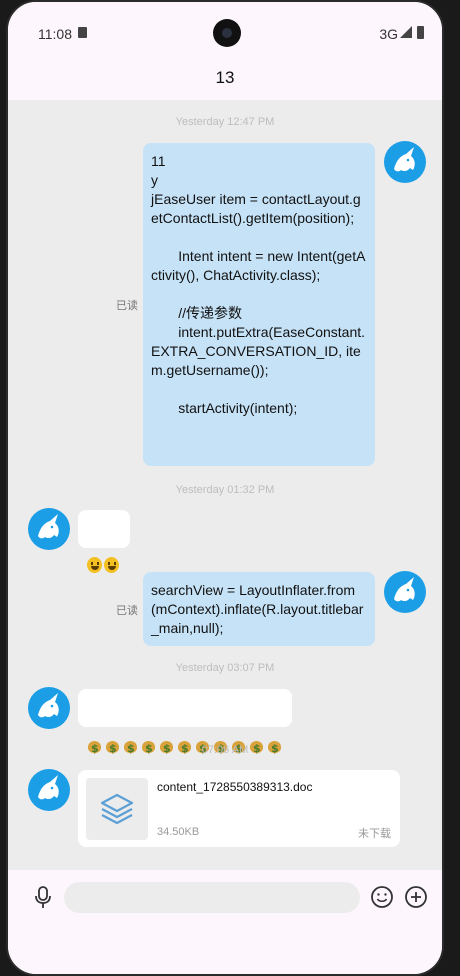 The image size is (460, 976). What do you see at coordinates (420, 32) in the screenshot?
I see `battery-icon` at bounding box center [420, 32].